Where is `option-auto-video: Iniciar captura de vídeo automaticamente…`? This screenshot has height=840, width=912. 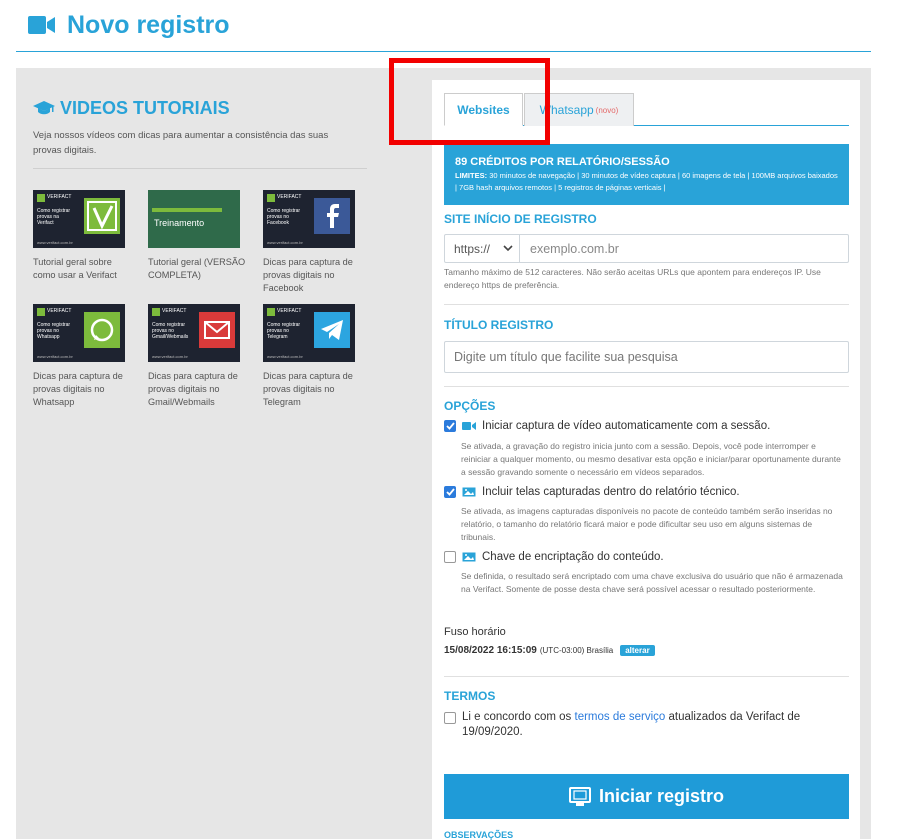 option-auto-video: Iniciar captura de vídeo automaticamente… is located at coordinates (607, 426).